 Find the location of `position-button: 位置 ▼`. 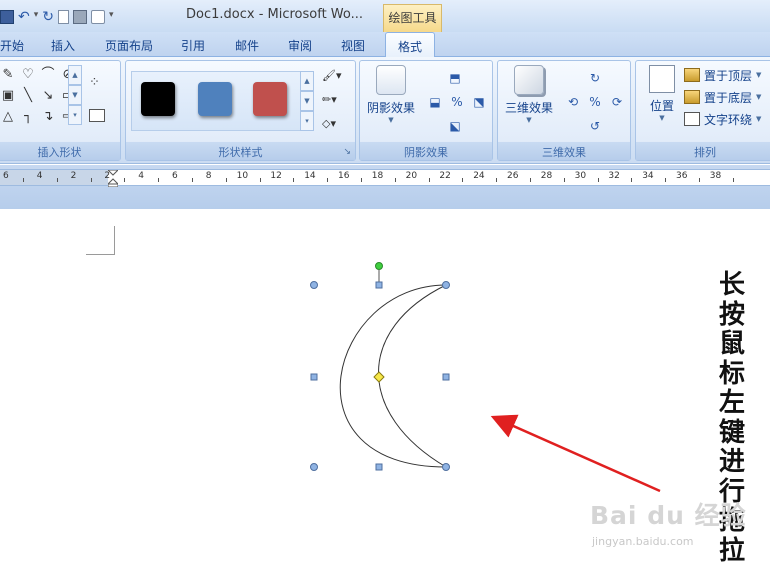

position-button: 位置 ▼ is located at coordinates (662, 93).